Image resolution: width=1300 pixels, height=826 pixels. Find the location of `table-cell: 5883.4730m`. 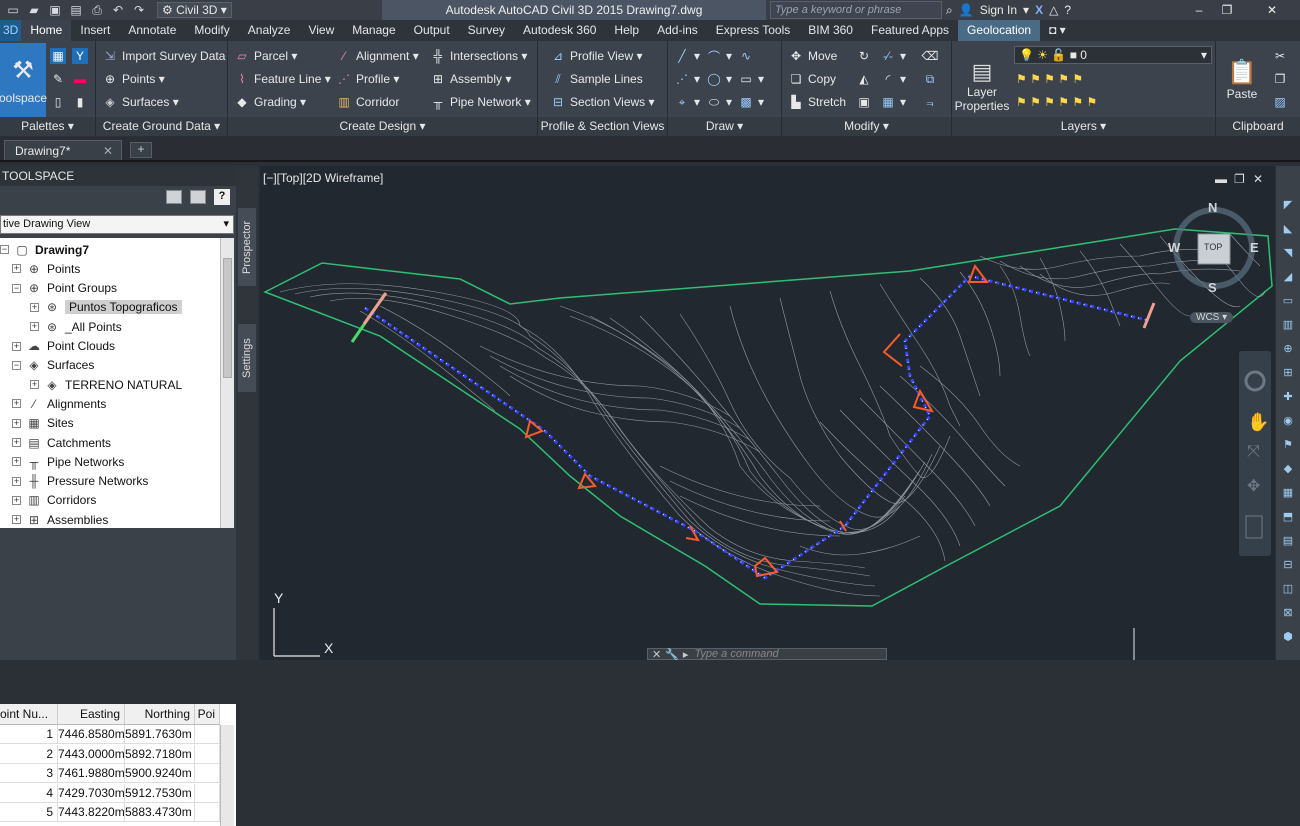

table-cell: 5883.4730m is located at coordinates (160, 812).